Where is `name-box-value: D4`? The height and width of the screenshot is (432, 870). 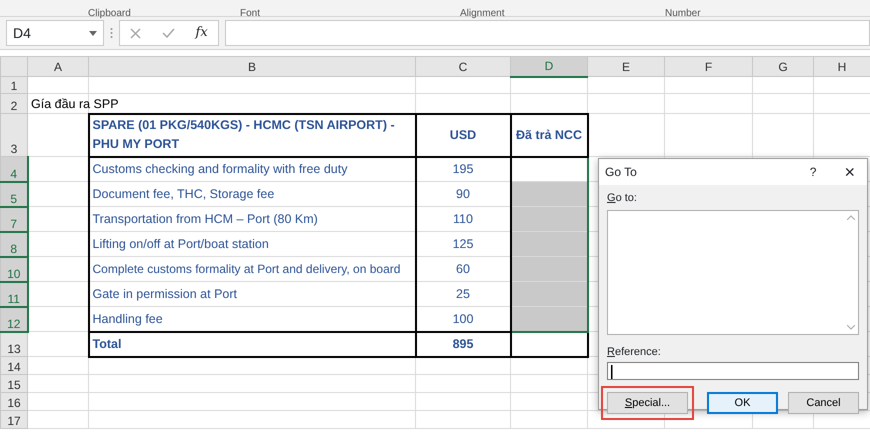
name-box-value: D4 is located at coordinates (22, 33).